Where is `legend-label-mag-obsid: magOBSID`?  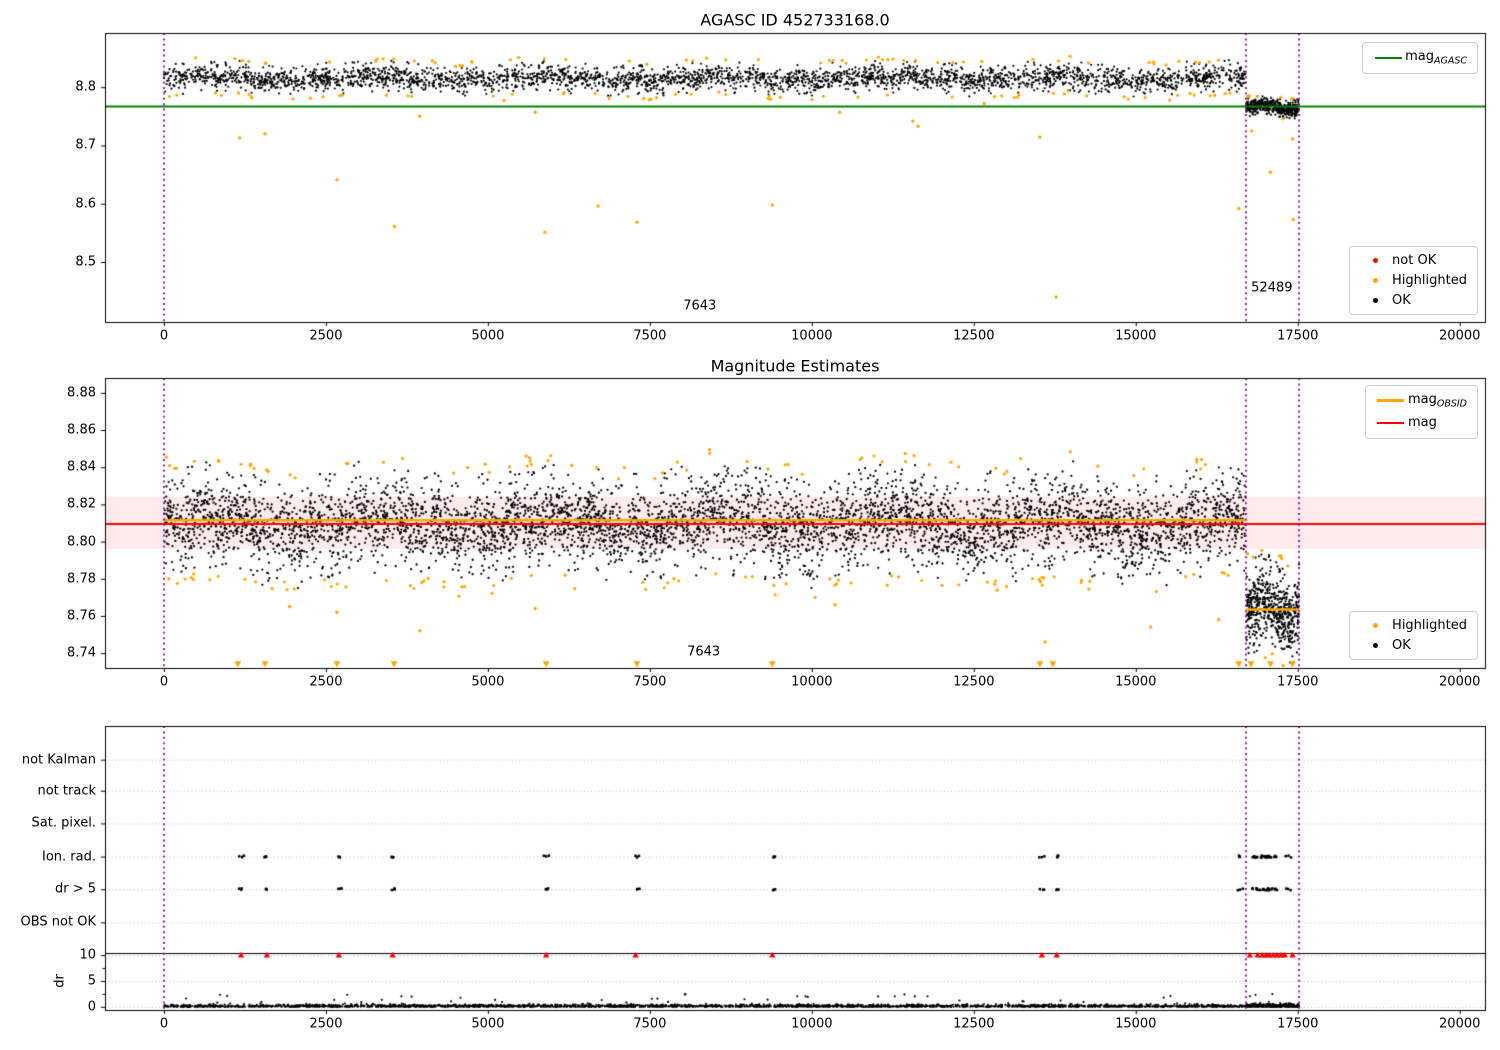
legend-label-mag-obsid: magOBSID is located at coordinates (1437, 401).